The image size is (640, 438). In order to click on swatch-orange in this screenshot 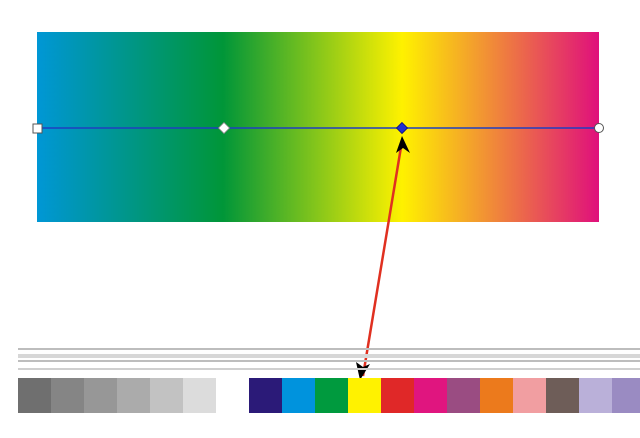, I will do `click(496, 395)`.